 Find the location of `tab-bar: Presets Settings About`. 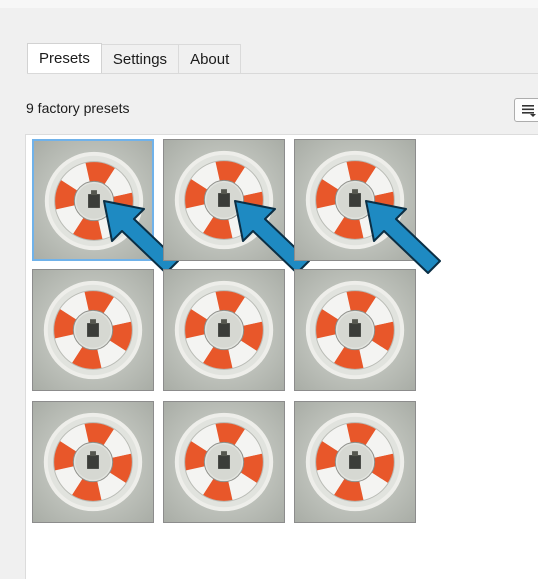

tab-bar: Presets Settings About is located at coordinates (134, 58).